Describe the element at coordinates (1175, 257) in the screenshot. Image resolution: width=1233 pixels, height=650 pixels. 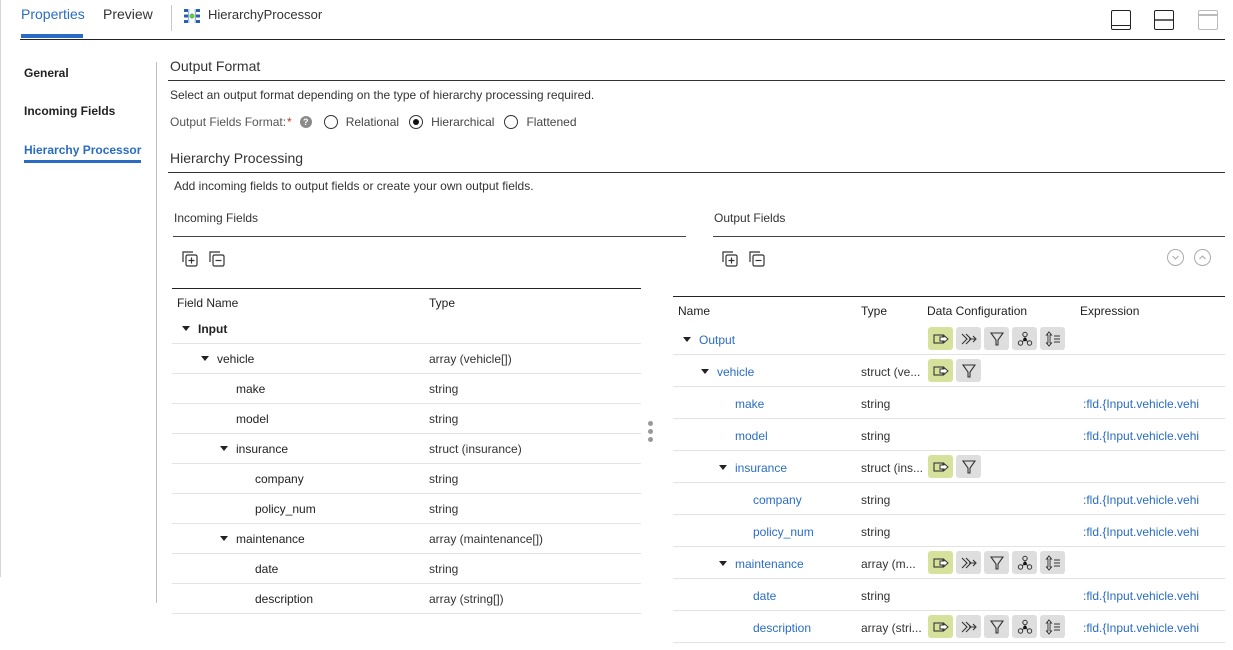
I see `move-down-icon` at that location.